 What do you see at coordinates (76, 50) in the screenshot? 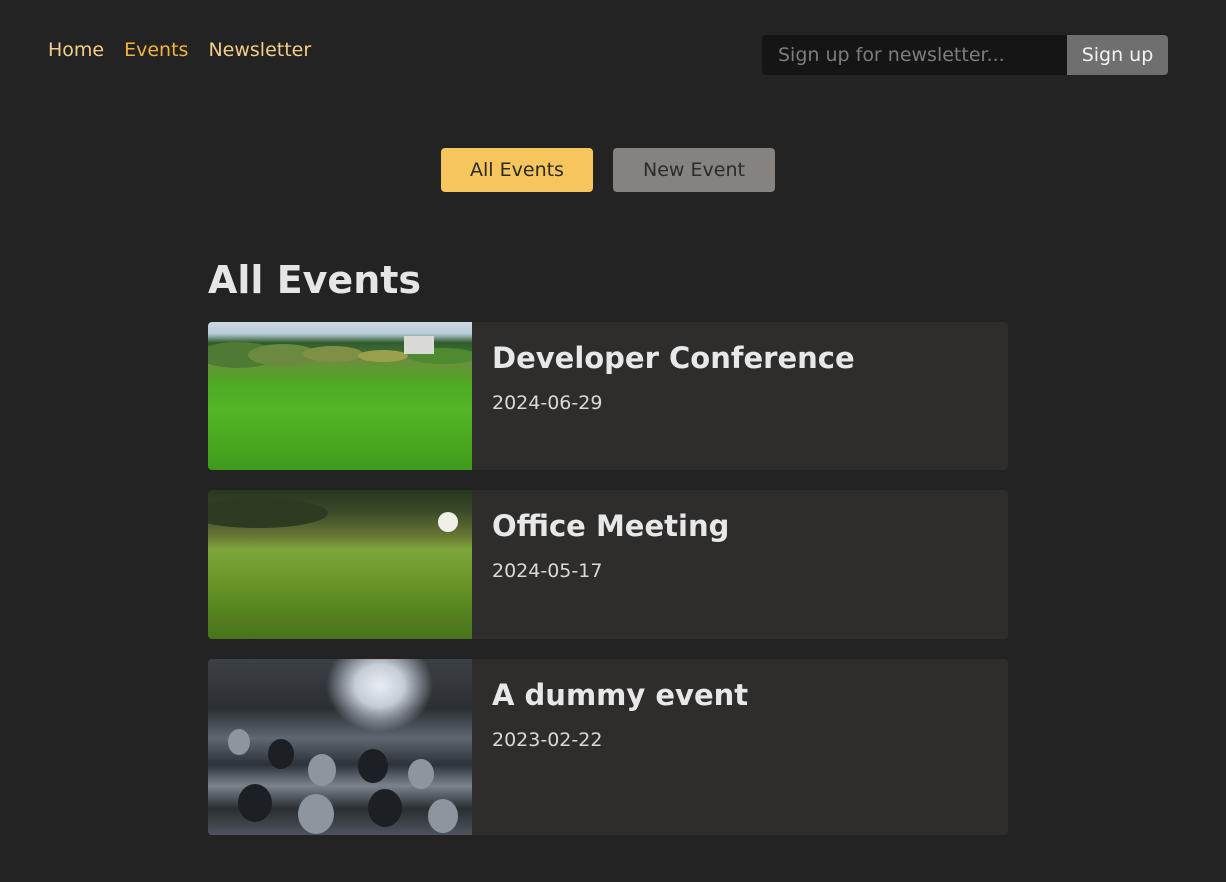
I see `nav-link-home: Home` at bounding box center [76, 50].